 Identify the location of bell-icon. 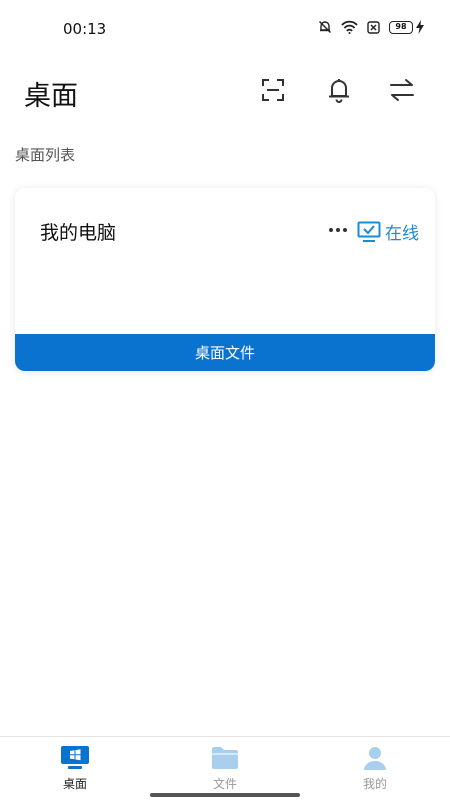
(339, 91).